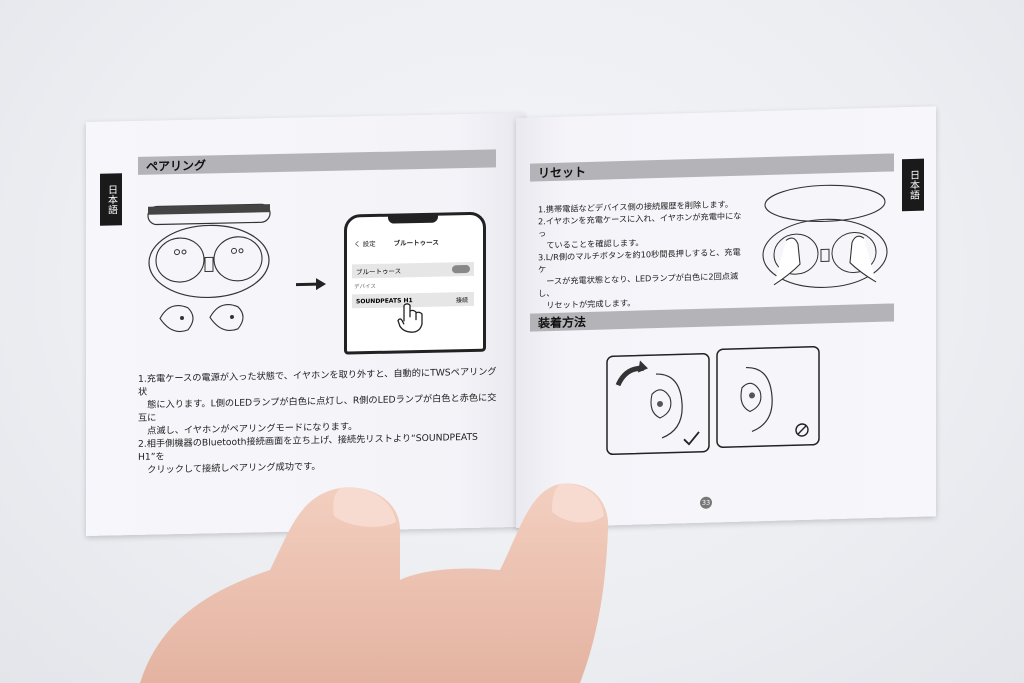  I want to click on page-number: 33, so click(706, 502).